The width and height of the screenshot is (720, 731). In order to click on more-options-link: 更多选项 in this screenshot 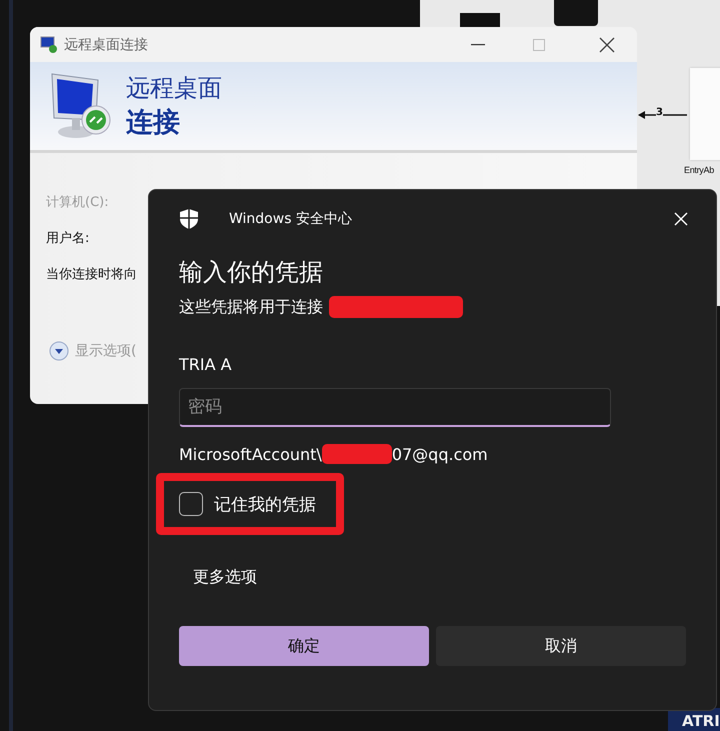, I will do `click(225, 577)`.